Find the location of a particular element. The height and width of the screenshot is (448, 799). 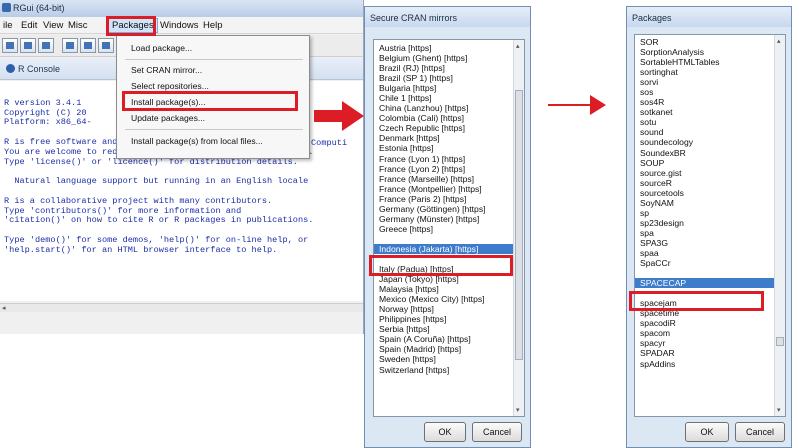

mirror-item: Spain (Madrid) [https] is located at coordinates (449, 349).